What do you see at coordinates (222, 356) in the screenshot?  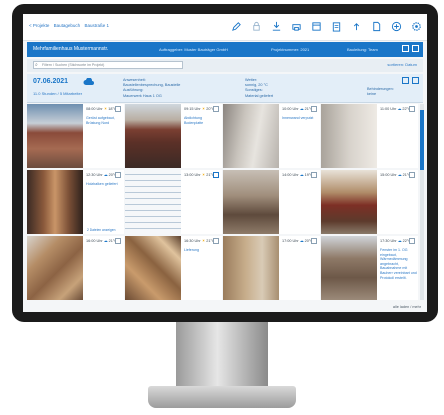 I see `monitor-stand-neck` at bounding box center [222, 356].